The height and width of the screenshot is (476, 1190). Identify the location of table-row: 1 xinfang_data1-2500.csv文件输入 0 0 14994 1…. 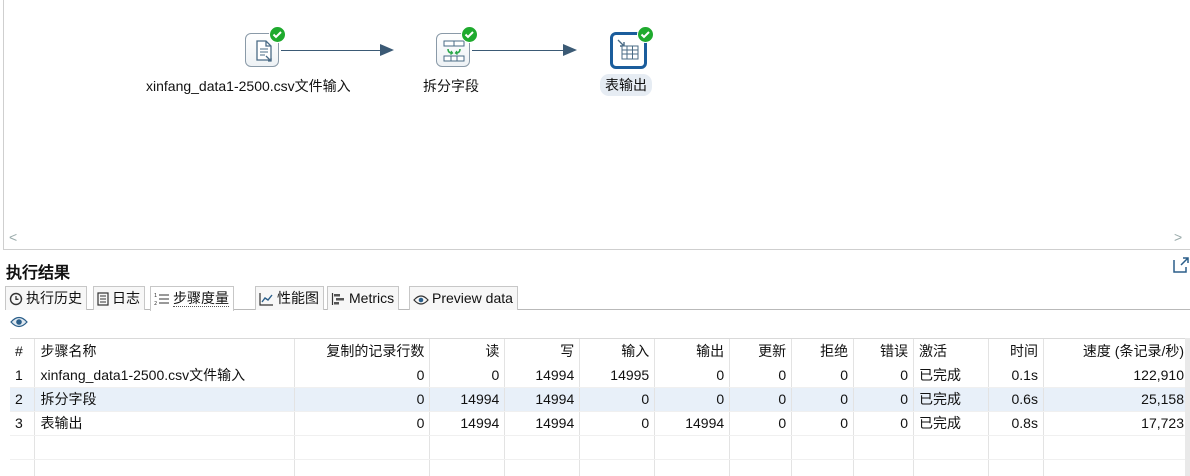
(600, 375).